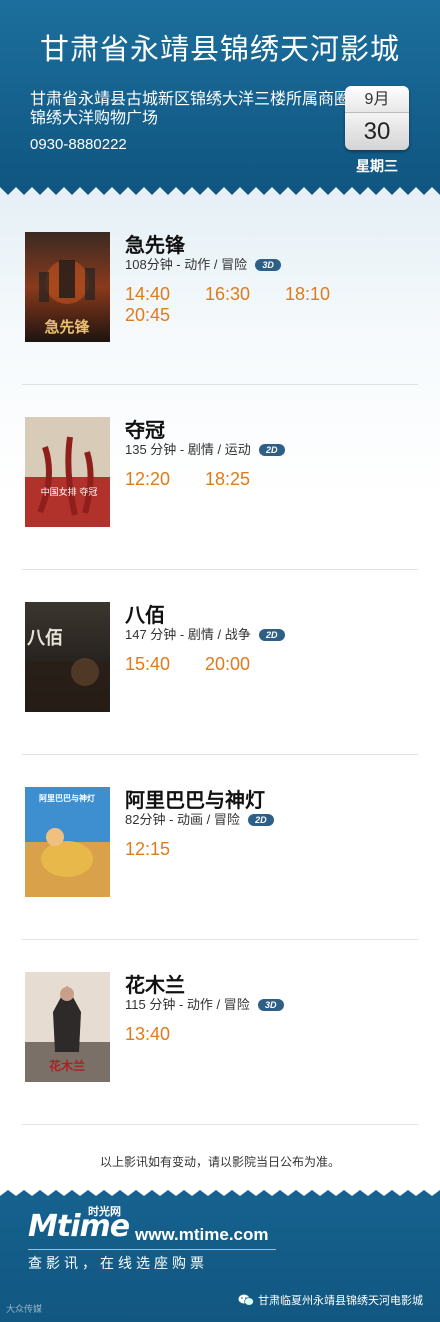 Image resolution: width=440 pixels, height=1322 pixels. Describe the element at coordinates (67, 798) in the screenshot. I see `poster-title-text: 阿里巴巴与神灯` at that location.